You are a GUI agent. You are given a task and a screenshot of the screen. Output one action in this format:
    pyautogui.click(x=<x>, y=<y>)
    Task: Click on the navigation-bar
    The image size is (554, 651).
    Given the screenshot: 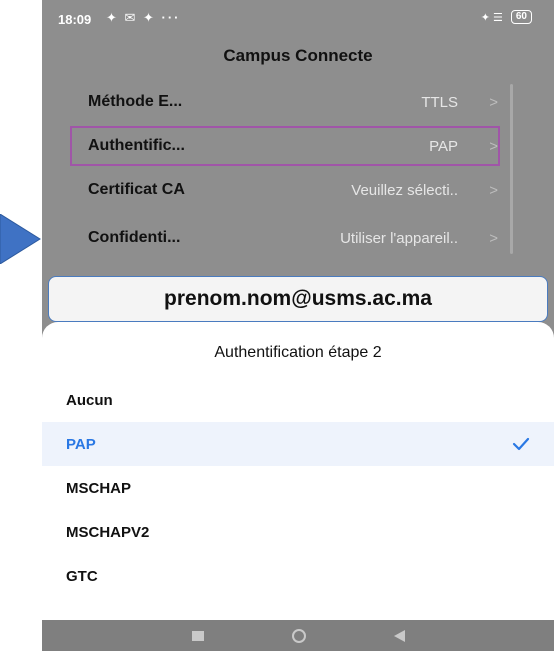 What is the action you would take?
    pyautogui.click(x=298, y=635)
    